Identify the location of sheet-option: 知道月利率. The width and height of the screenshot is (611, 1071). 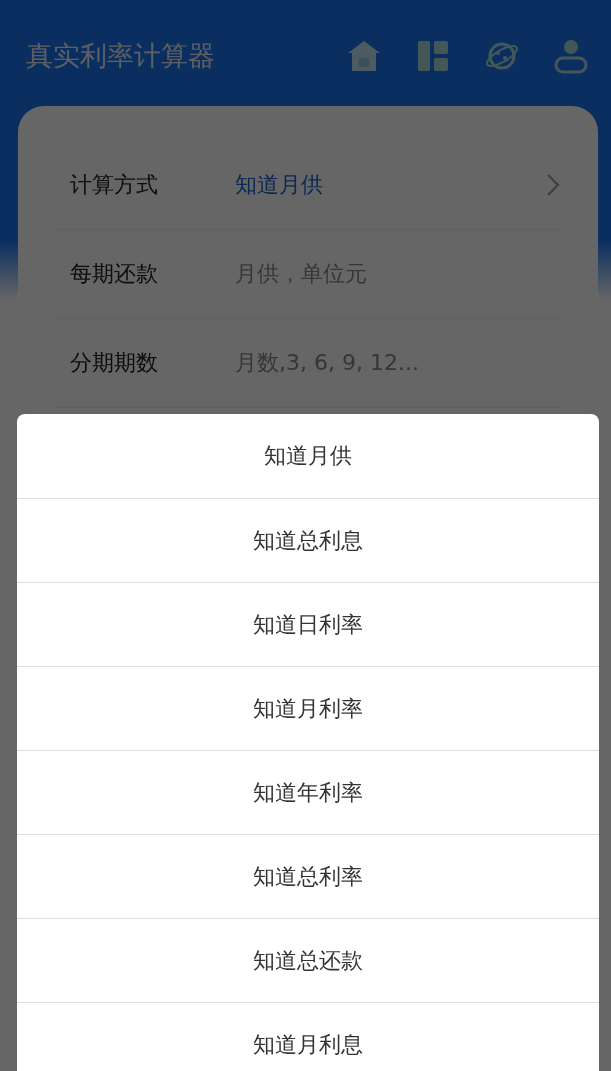
(308, 709).